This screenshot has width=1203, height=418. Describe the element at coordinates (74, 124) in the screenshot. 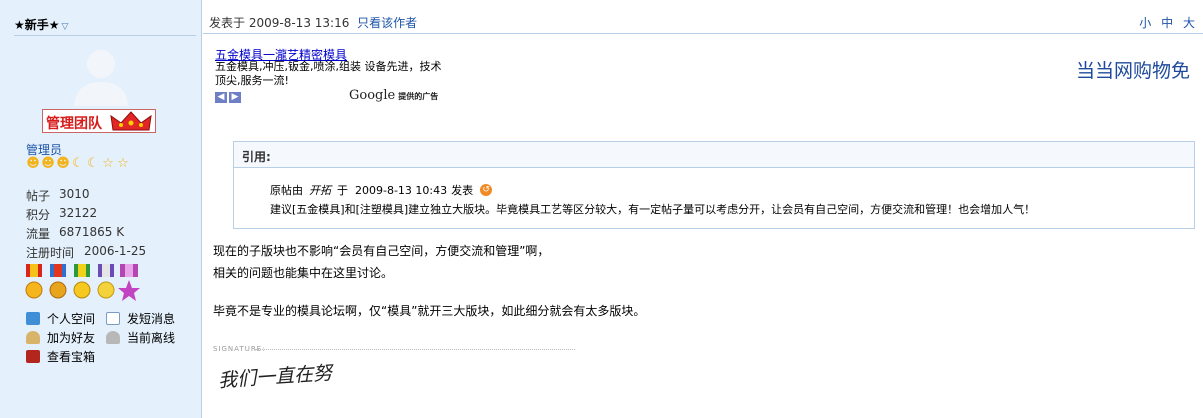

I see `team-badge-label: 管理团队` at that location.